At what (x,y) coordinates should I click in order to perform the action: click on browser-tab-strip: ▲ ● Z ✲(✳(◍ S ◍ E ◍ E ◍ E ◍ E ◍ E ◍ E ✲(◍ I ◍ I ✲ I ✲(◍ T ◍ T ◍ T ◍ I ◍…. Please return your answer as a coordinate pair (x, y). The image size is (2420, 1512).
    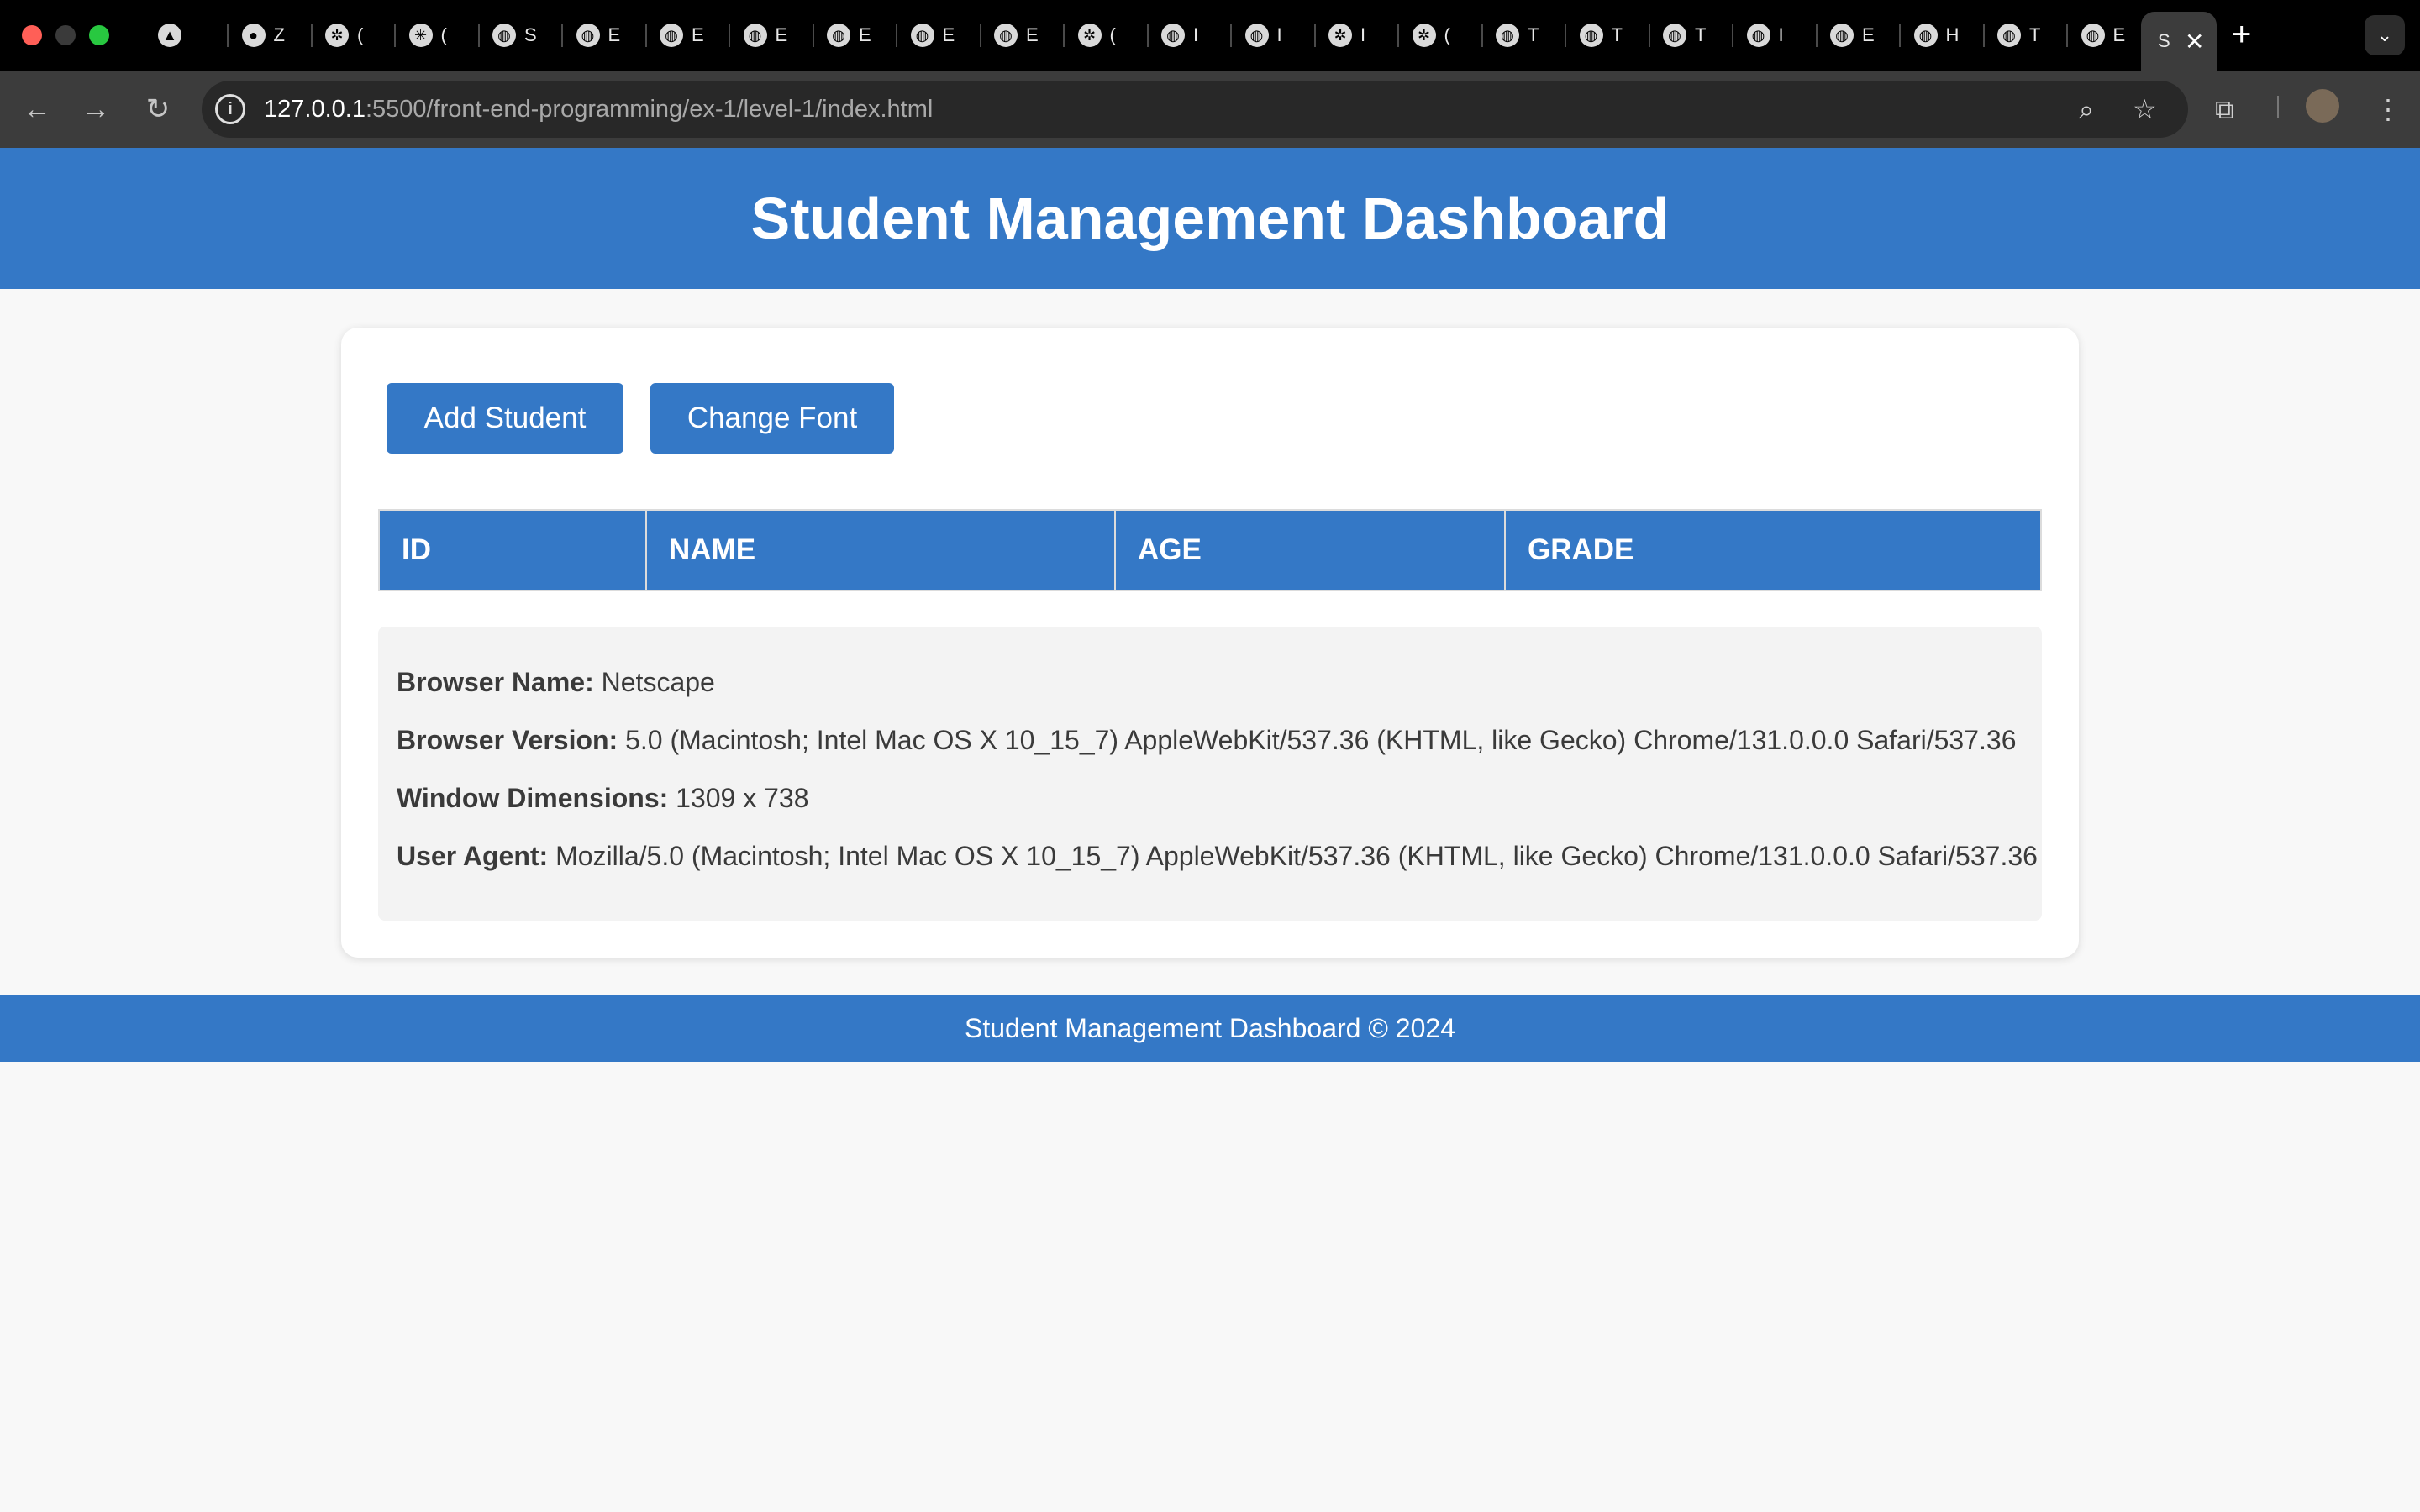
    Looking at the image, I should click on (1210, 35).